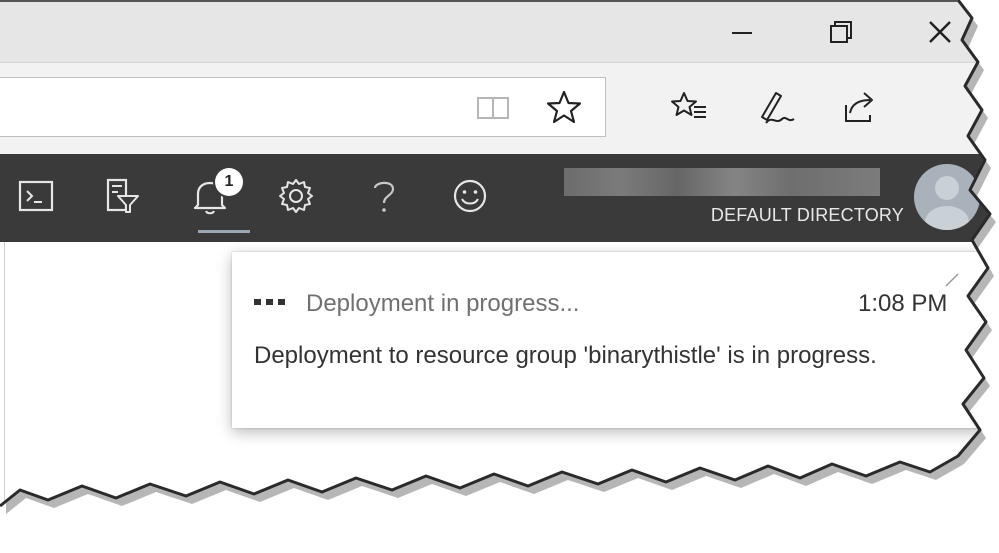  Describe the element at coordinates (269, 302) in the screenshot. I see `progress-dots-icon` at that location.